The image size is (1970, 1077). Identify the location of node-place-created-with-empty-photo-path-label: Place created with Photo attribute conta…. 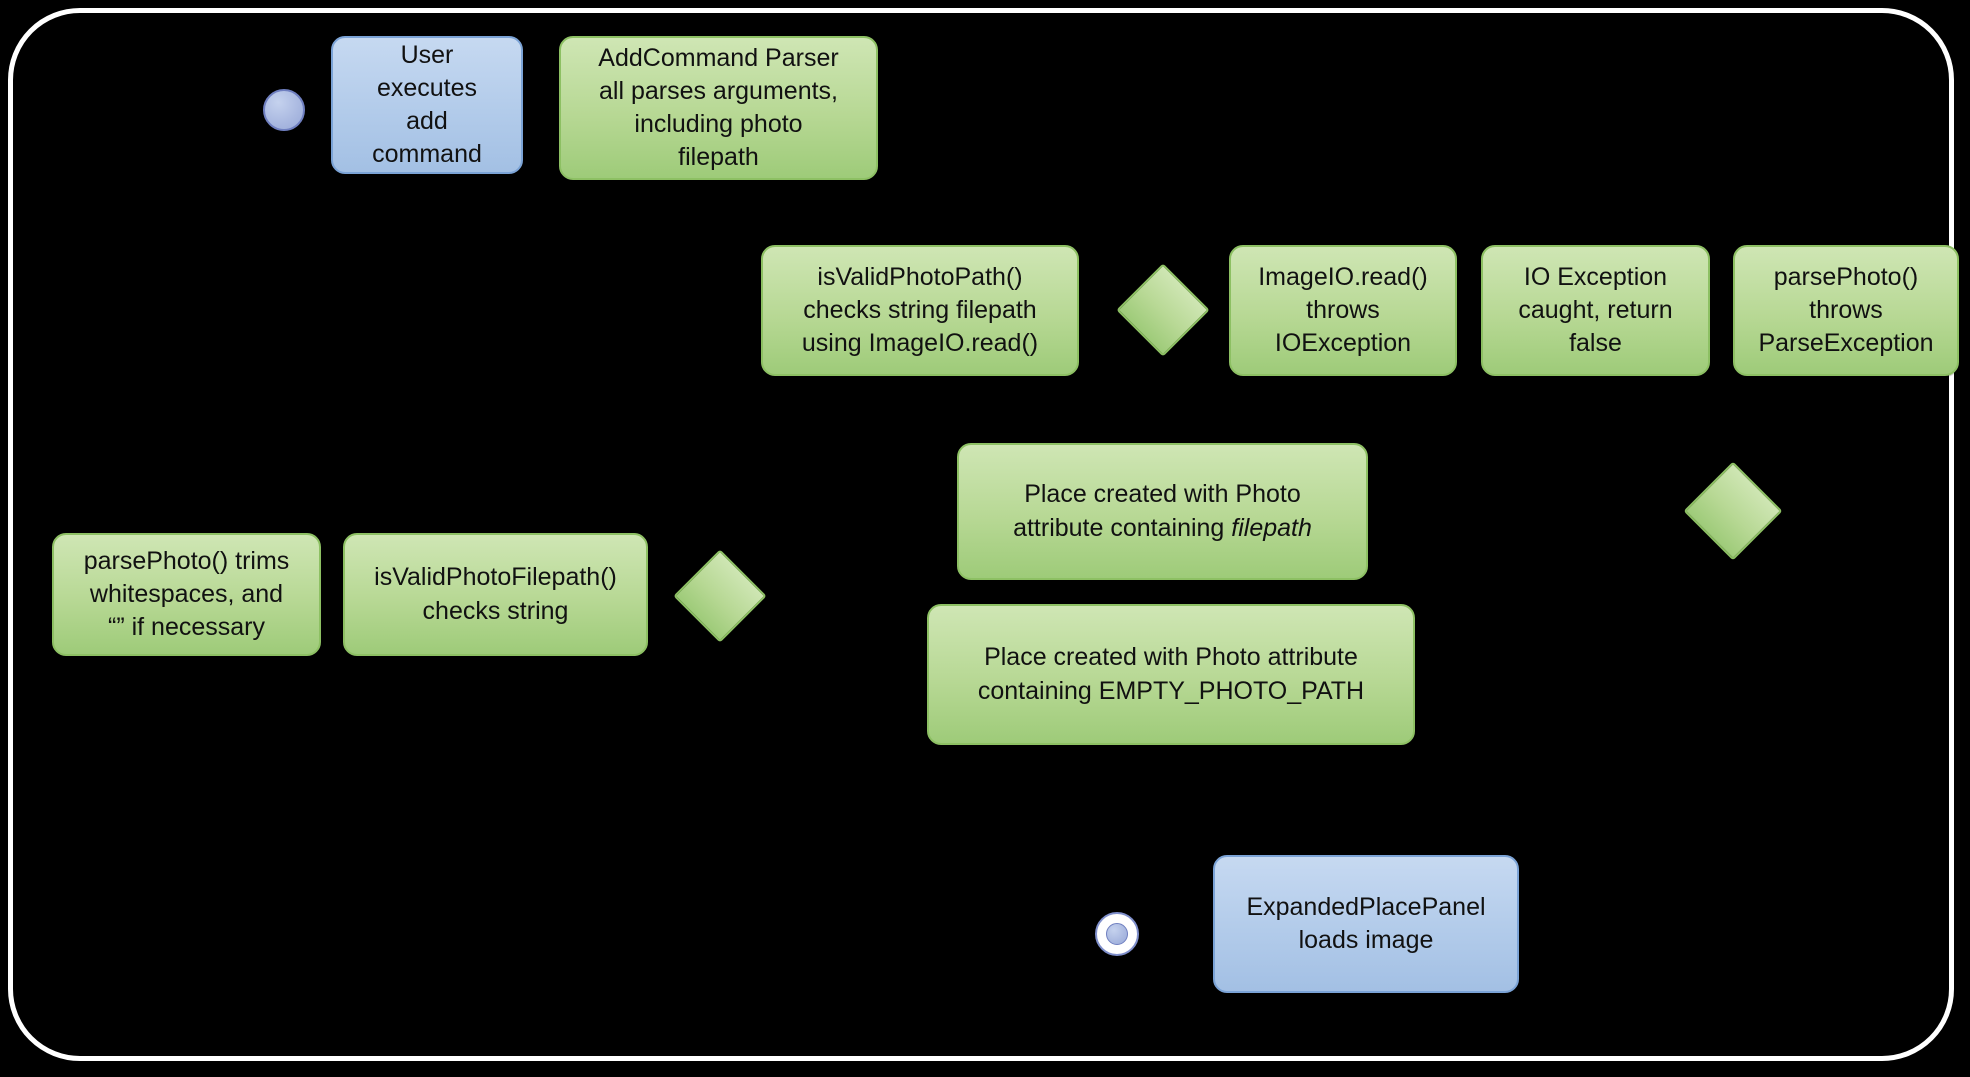
(1171, 674).